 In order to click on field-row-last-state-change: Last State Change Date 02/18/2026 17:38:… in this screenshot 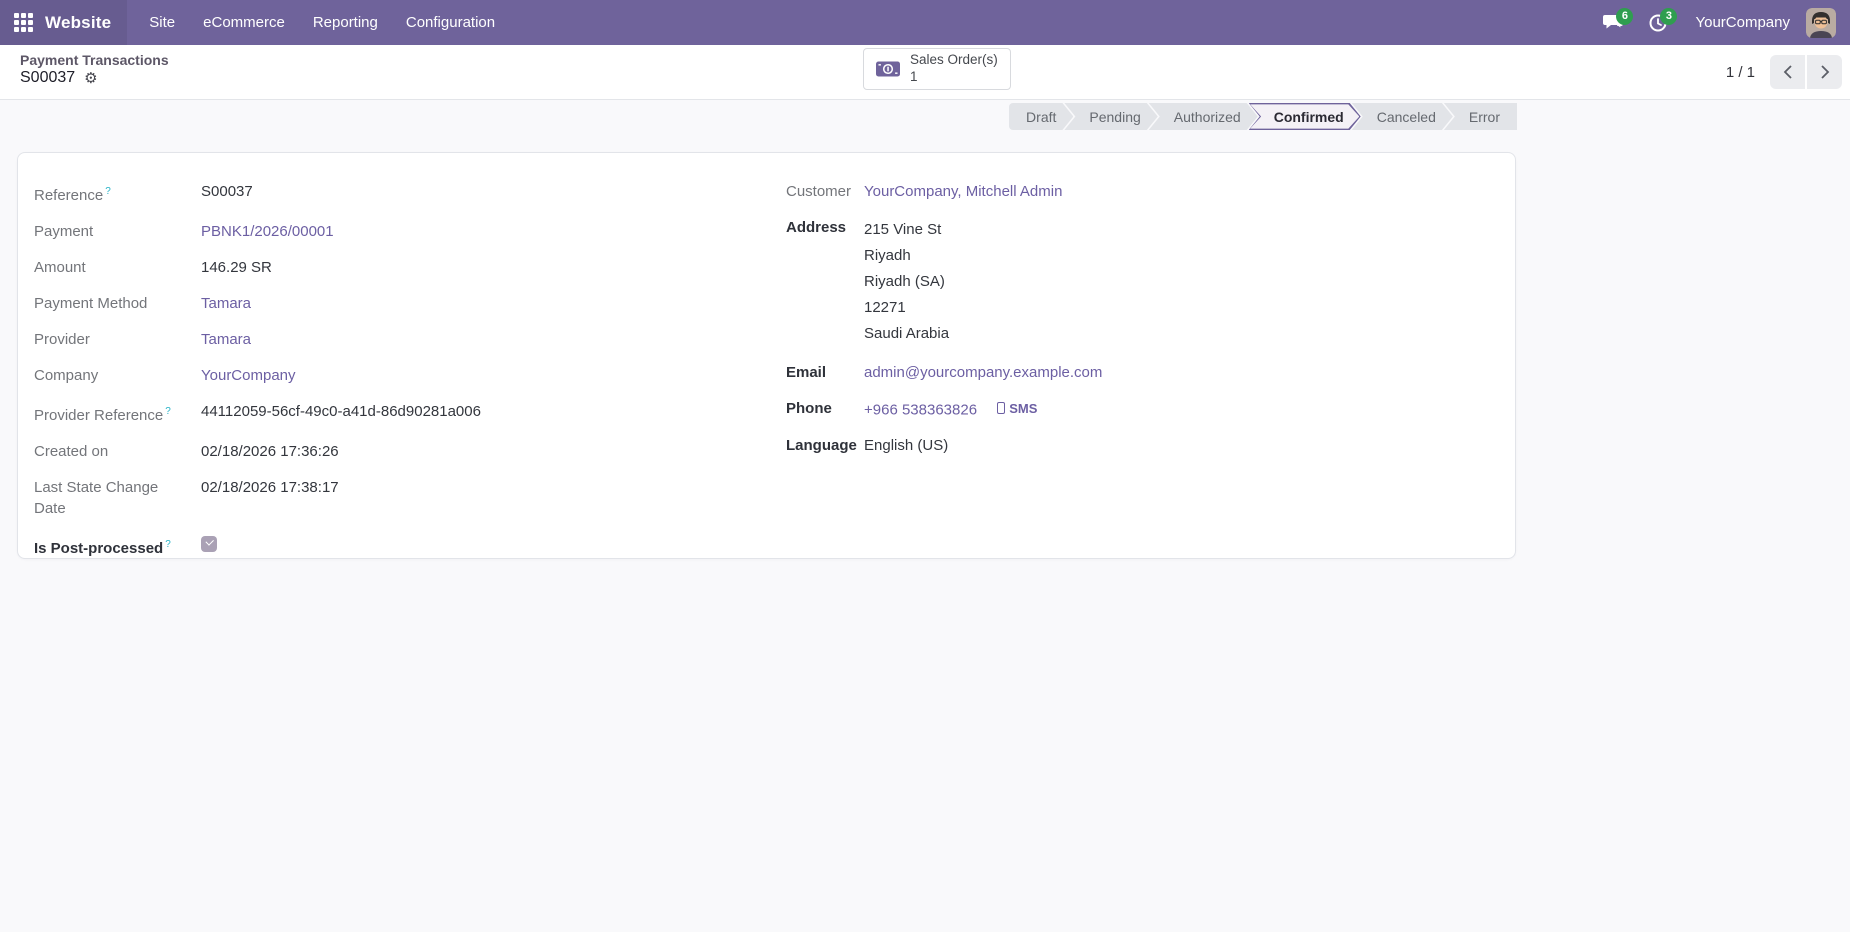, I will do `click(410, 497)`.